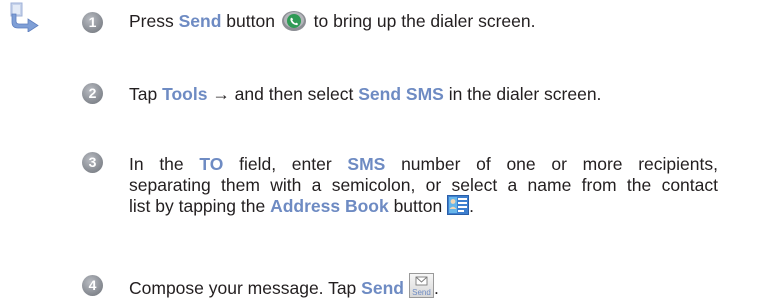 The image size is (761, 306). What do you see at coordinates (154, 21) in the screenshot?
I see `step-text-part: Press` at bounding box center [154, 21].